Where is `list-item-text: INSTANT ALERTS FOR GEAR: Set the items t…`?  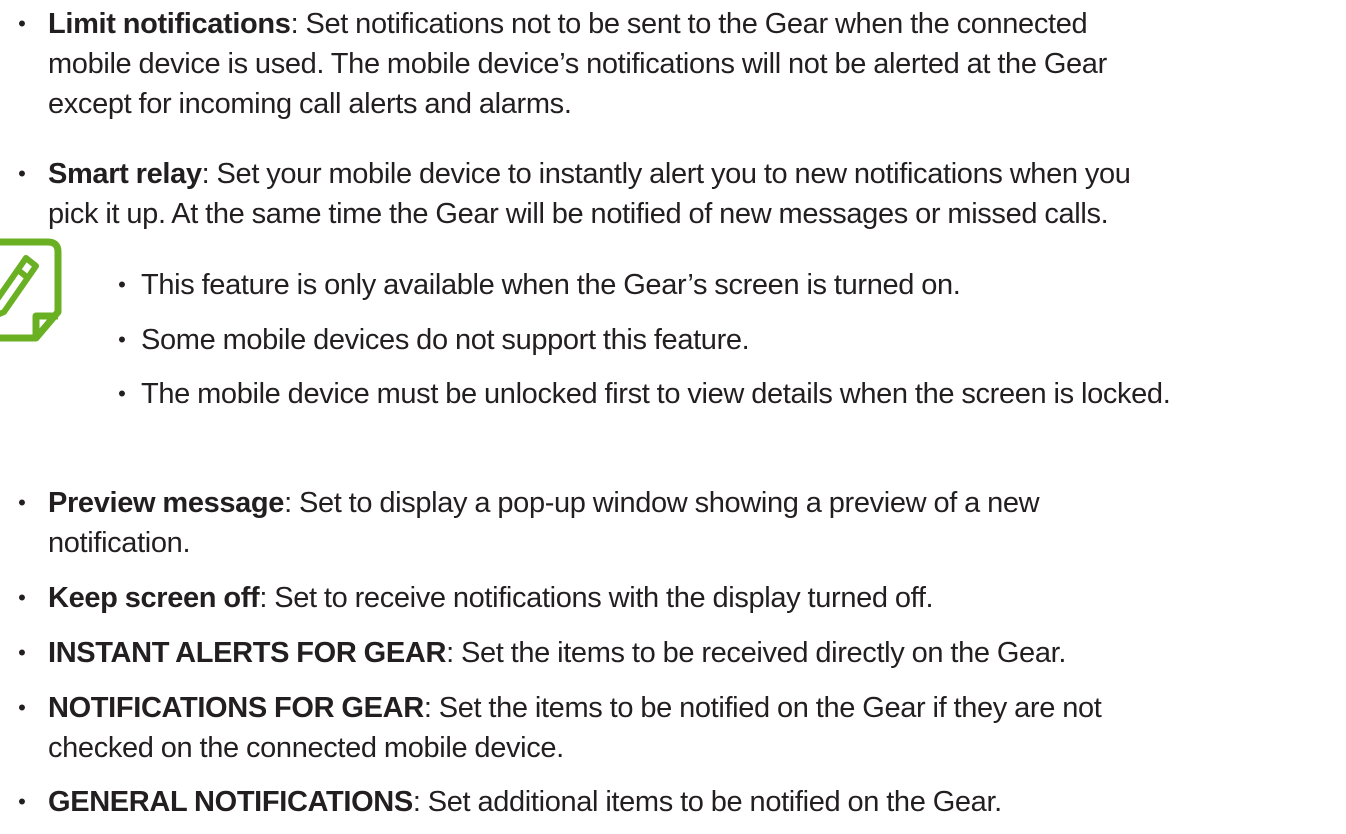 list-item-text: INSTANT ALERTS FOR GEAR: Set the items t… is located at coordinates (557, 653).